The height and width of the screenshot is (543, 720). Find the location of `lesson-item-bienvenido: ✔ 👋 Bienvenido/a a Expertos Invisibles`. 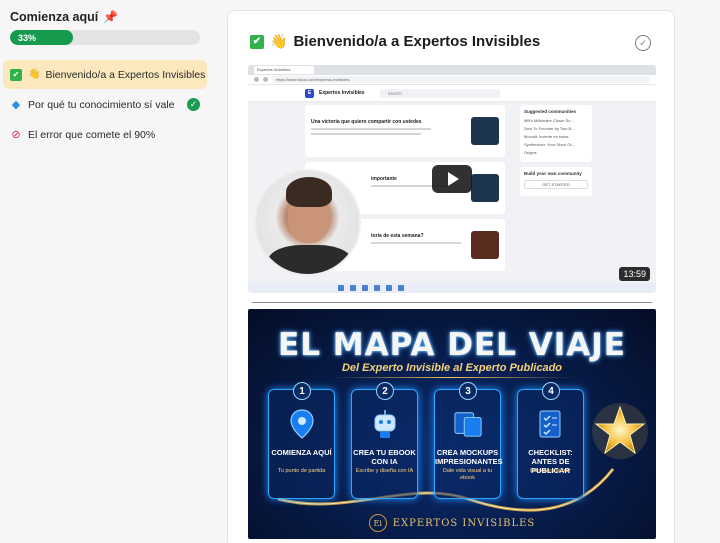

lesson-item-bienvenido: ✔ 👋 Bienvenido/a a Expertos Invisibles is located at coordinates (105, 74).